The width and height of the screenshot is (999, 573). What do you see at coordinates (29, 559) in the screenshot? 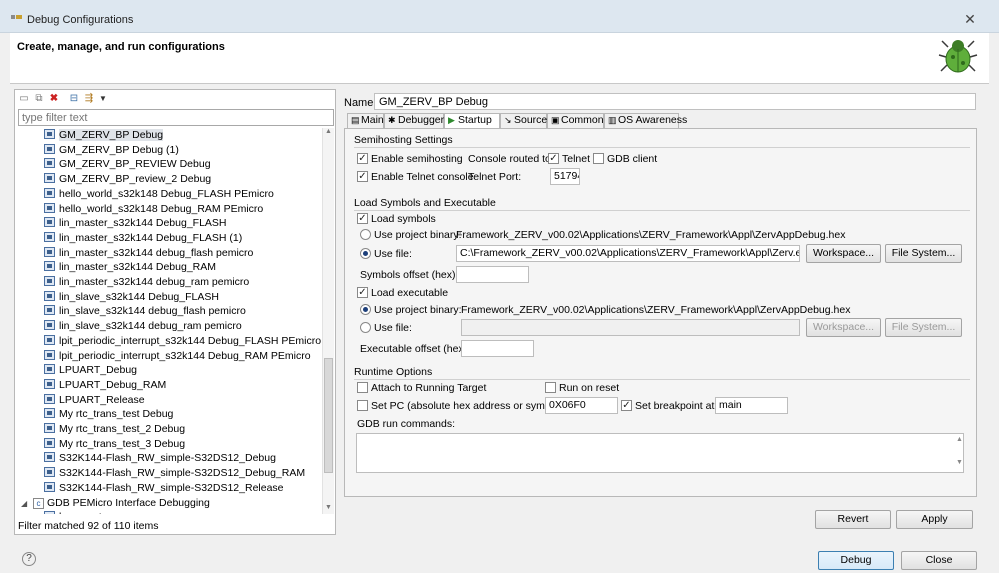
I see `help-icon: ?` at bounding box center [29, 559].